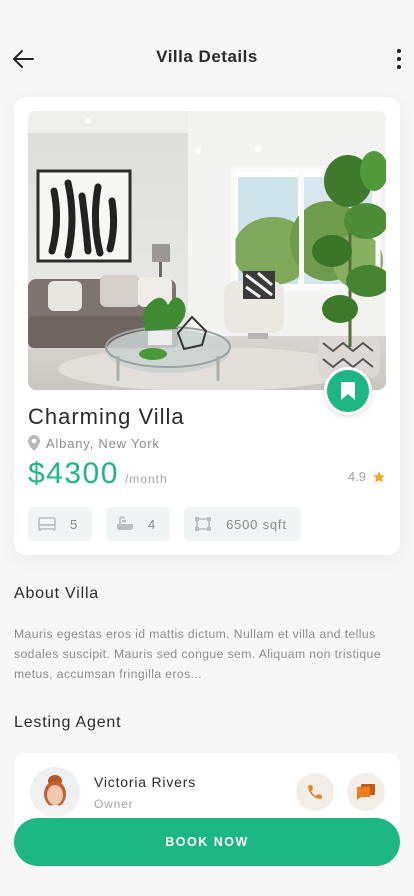  Describe the element at coordinates (399, 51) in the screenshot. I see `more-vertical-icon` at that location.